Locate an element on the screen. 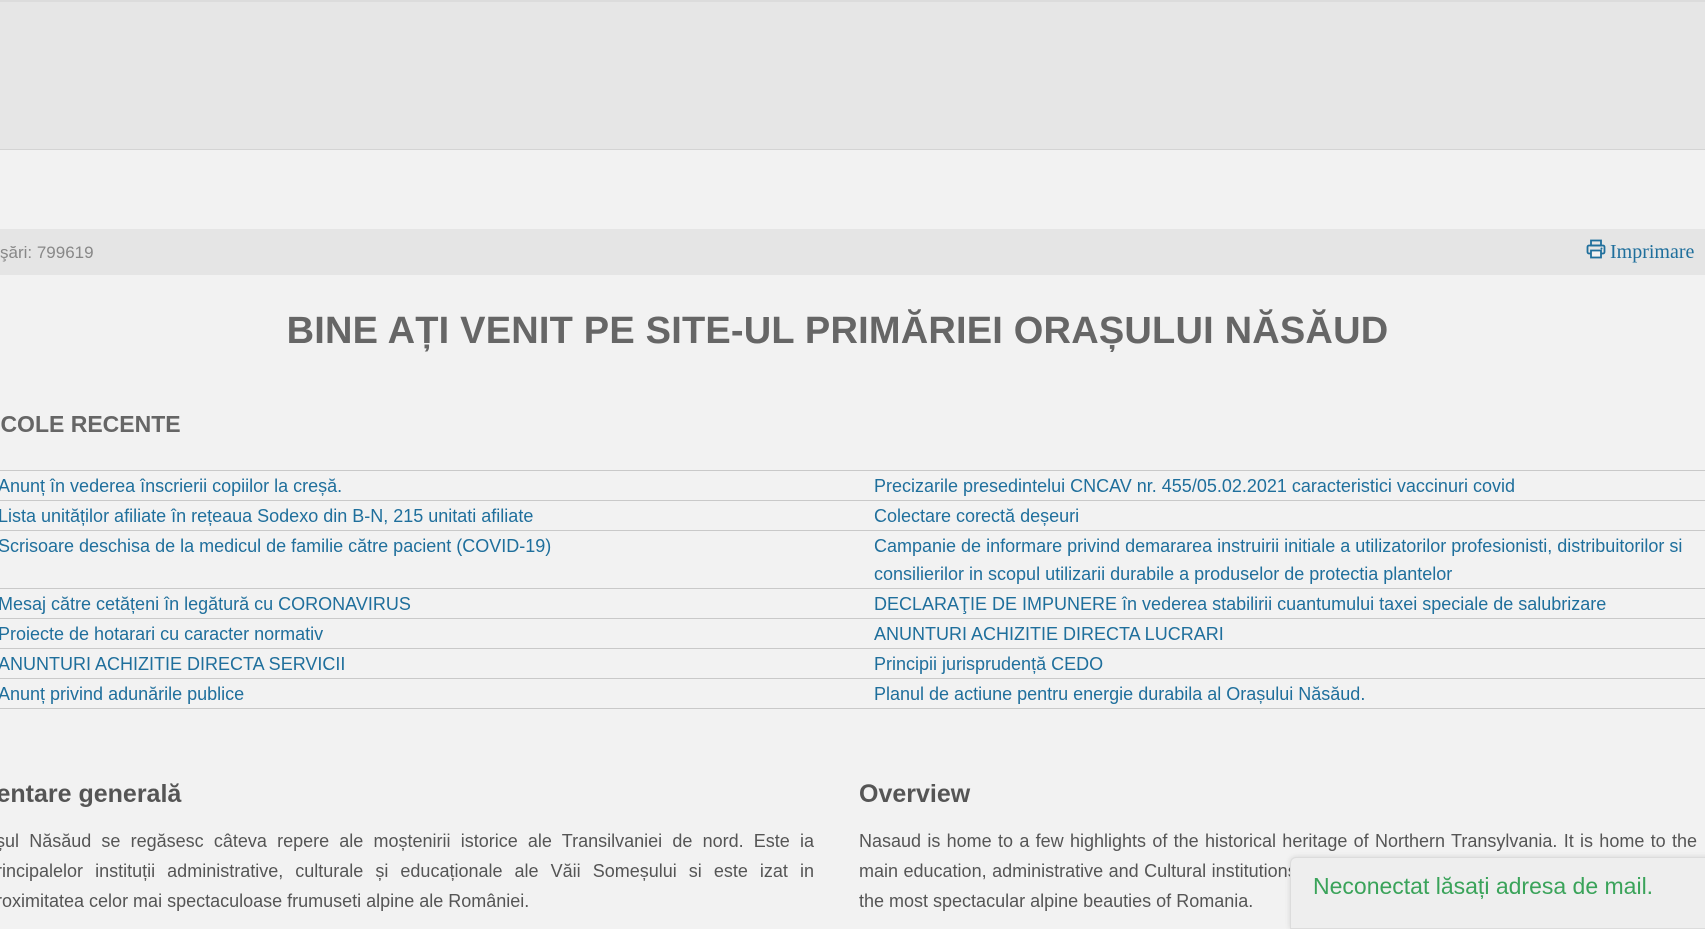 The image size is (1705, 929). intro-heading: zentare generală is located at coordinates (91, 794).